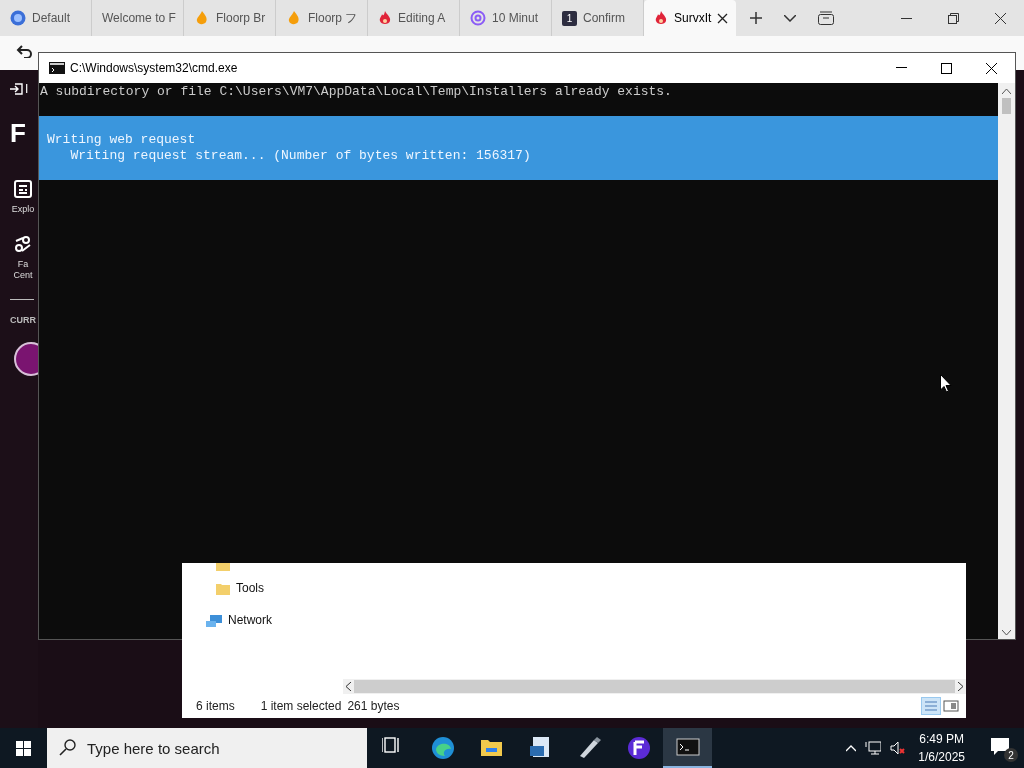 Image resolution: width=1024 pixels, height=768 pixels. I want to click on tree-item: Tools, so click(250, 588).